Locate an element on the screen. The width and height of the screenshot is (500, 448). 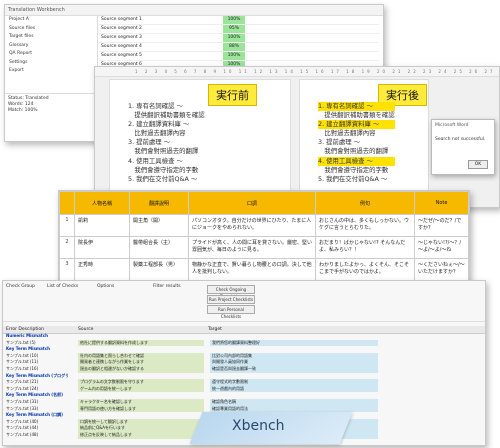
doc-line: 比對過去翻譯內容 is located at coordinates (157, 133).